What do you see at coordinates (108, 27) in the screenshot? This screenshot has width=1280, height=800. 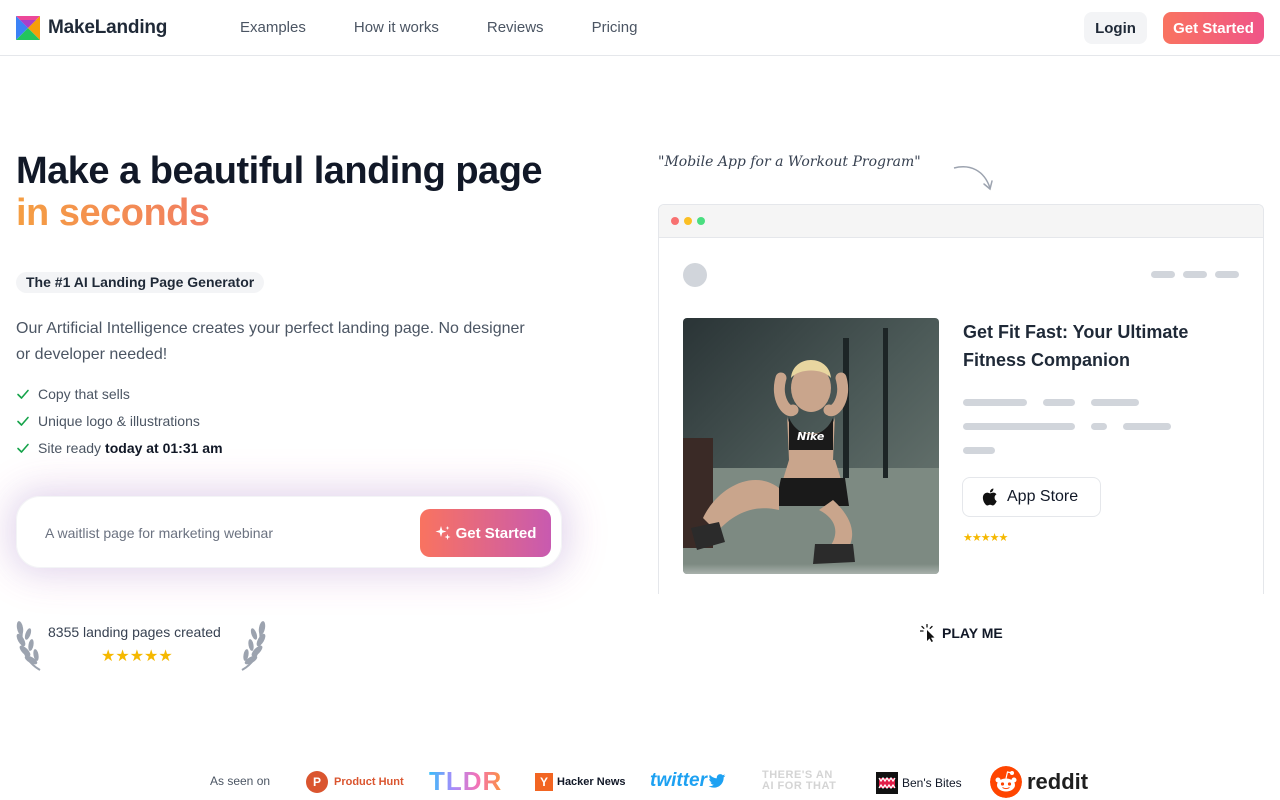 I see `brand-name: MakeLanding` at bounding box center [108, 27].